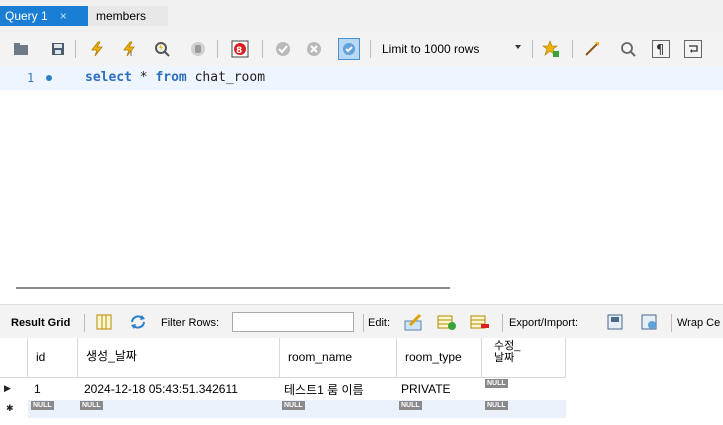 This screenshot has width=723, height=425. I want to click on beautify-icon, so click(592, 49).